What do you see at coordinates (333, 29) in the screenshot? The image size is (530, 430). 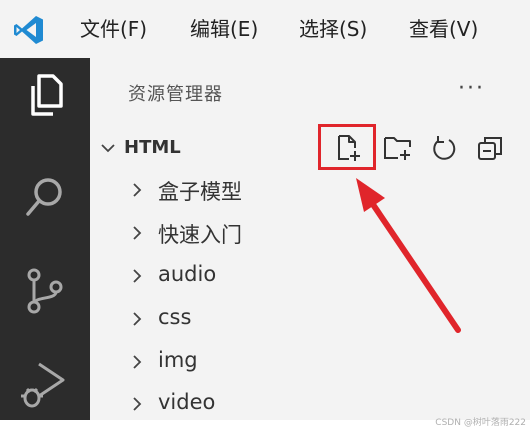 I see `menu-selection: 选择(S)` at bounding box center [333, 29].